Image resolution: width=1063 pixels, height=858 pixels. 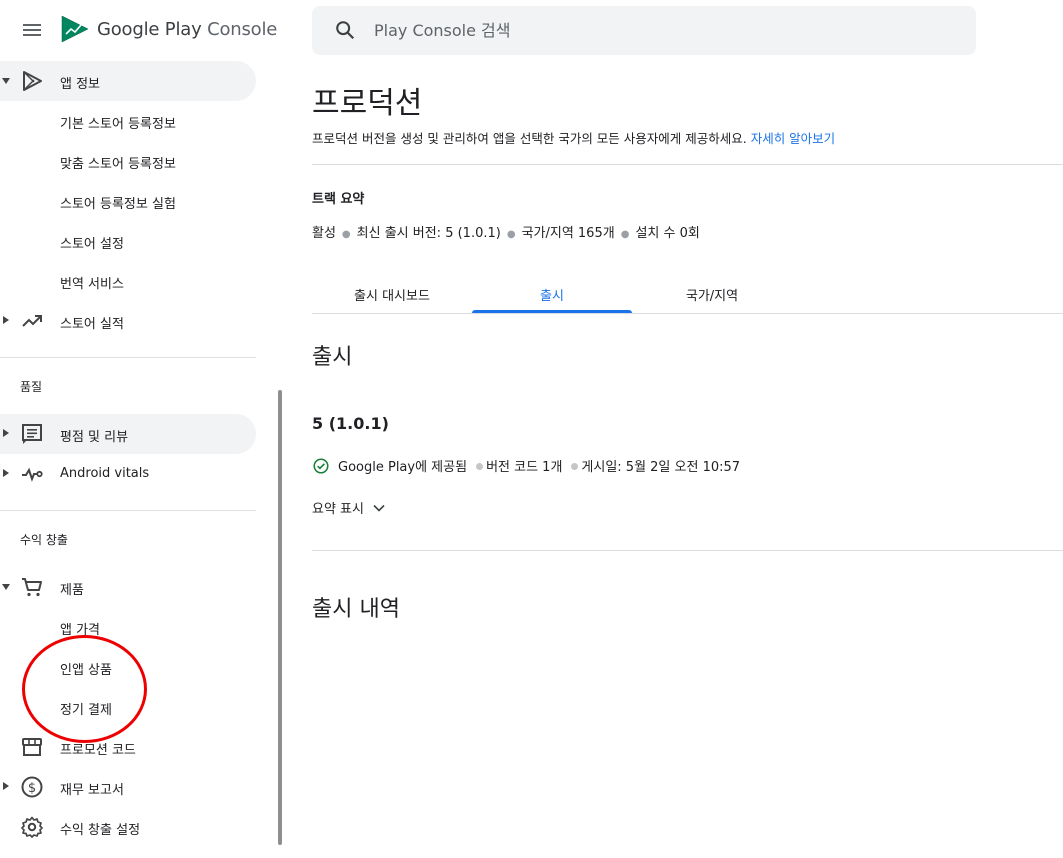 What do you see at coordinates (44, 540) in the screenshot?
I see `section-heading-monetize: 수익 창출` at bounding box center [44, 540].